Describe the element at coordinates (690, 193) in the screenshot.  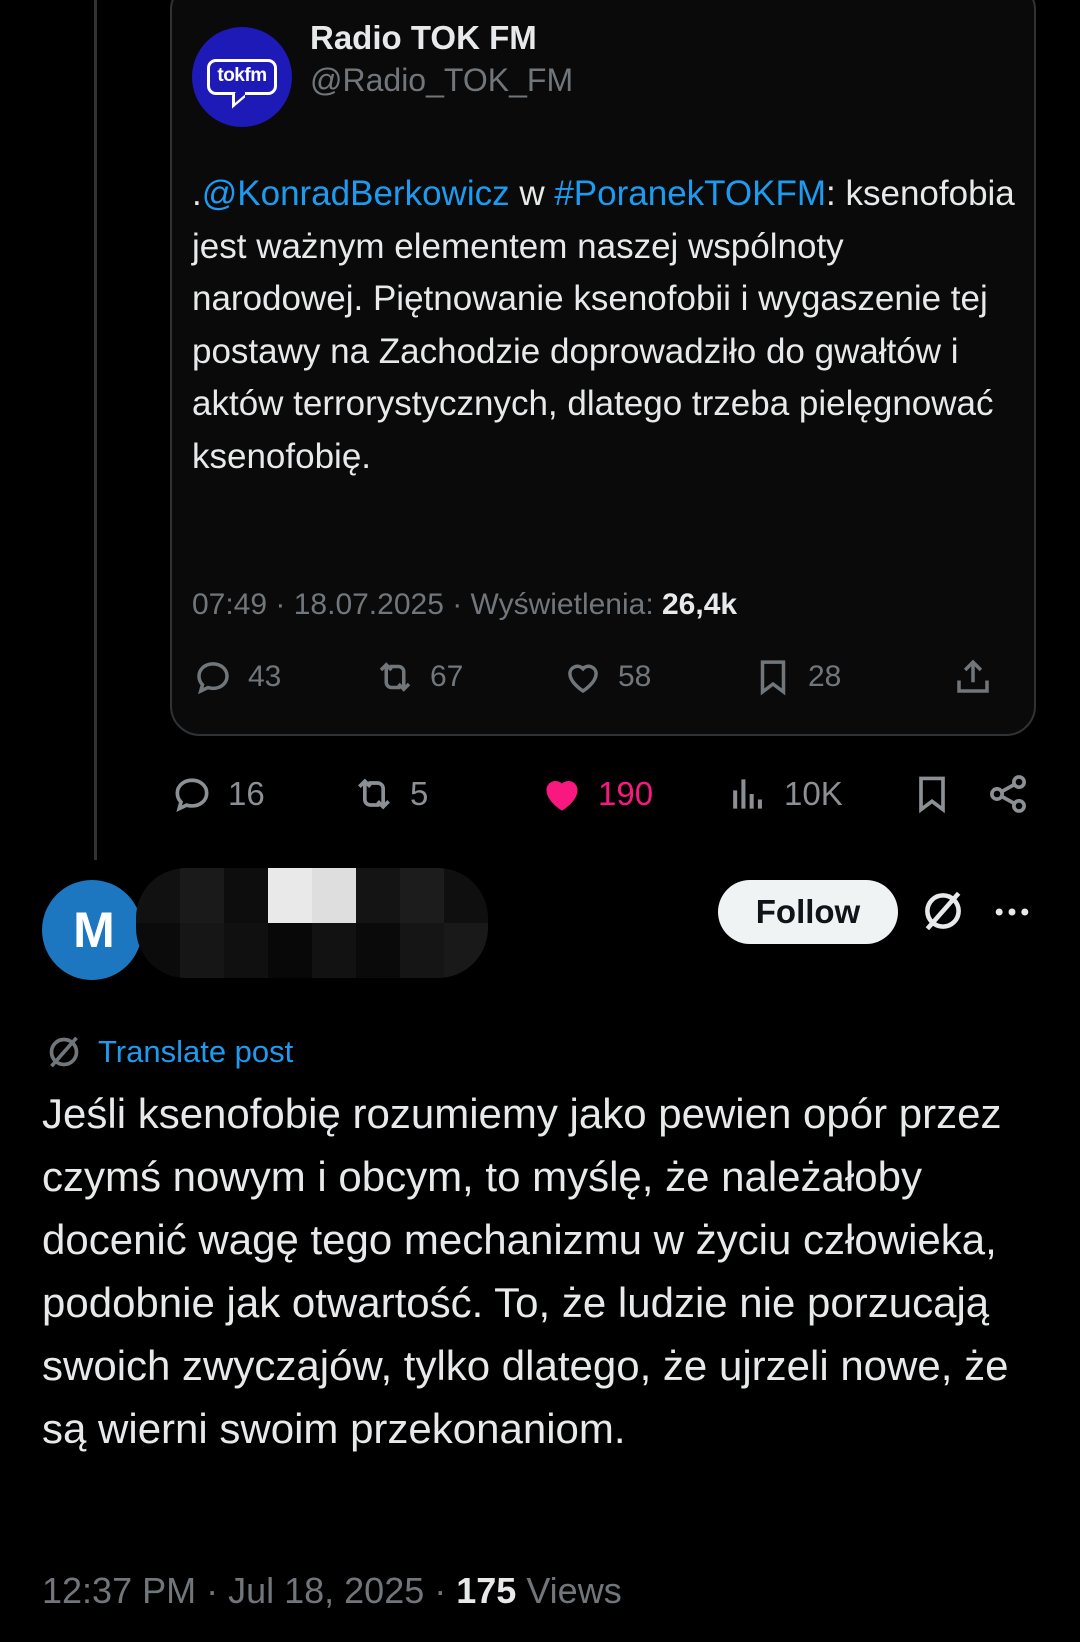
I see `hashtag-link: #PoranekTOKFM` at that location.